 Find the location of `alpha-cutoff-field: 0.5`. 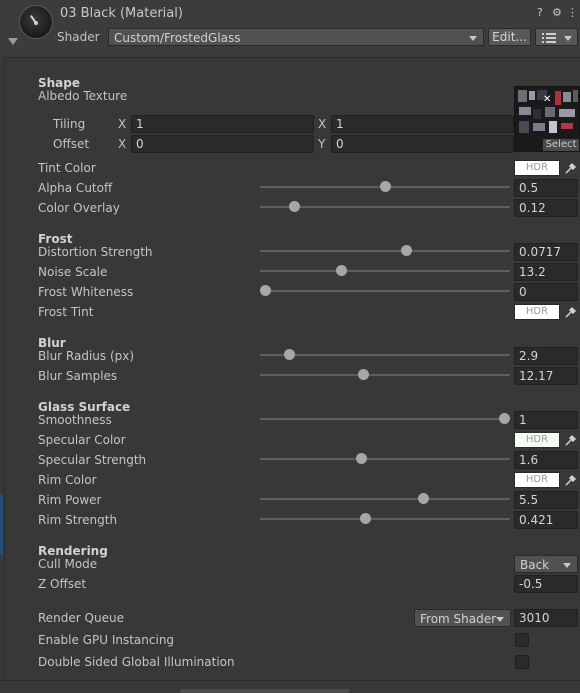

alpha-cutoff-field: 0.5 is located at coordinates (546, 188).